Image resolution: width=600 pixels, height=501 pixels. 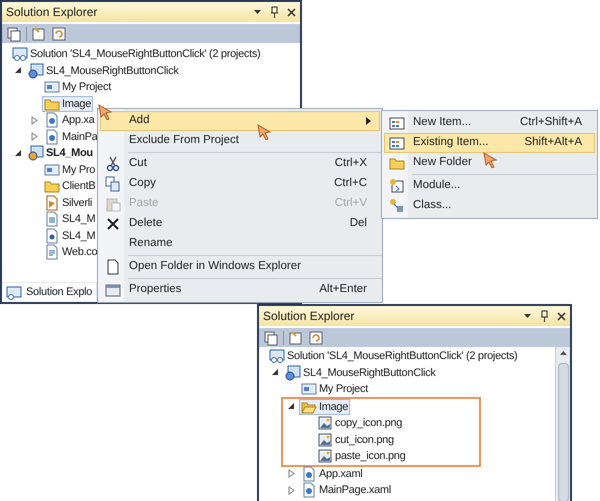 What do you see at coordinates (489, 143) in the screenshot?
I see `menu-item: Existing Item... Shift+Alt+A` at bounding box center [489, 143].